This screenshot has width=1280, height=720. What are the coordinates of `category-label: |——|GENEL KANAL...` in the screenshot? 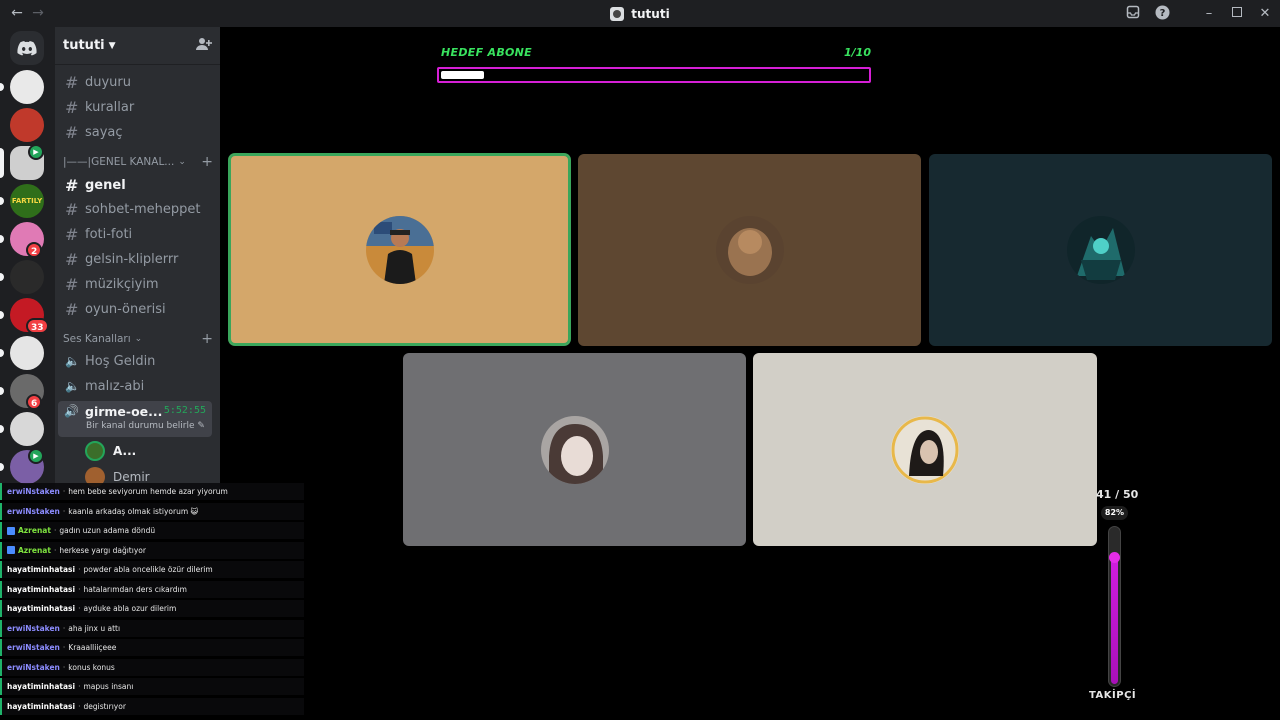 It's located at (119, 162).